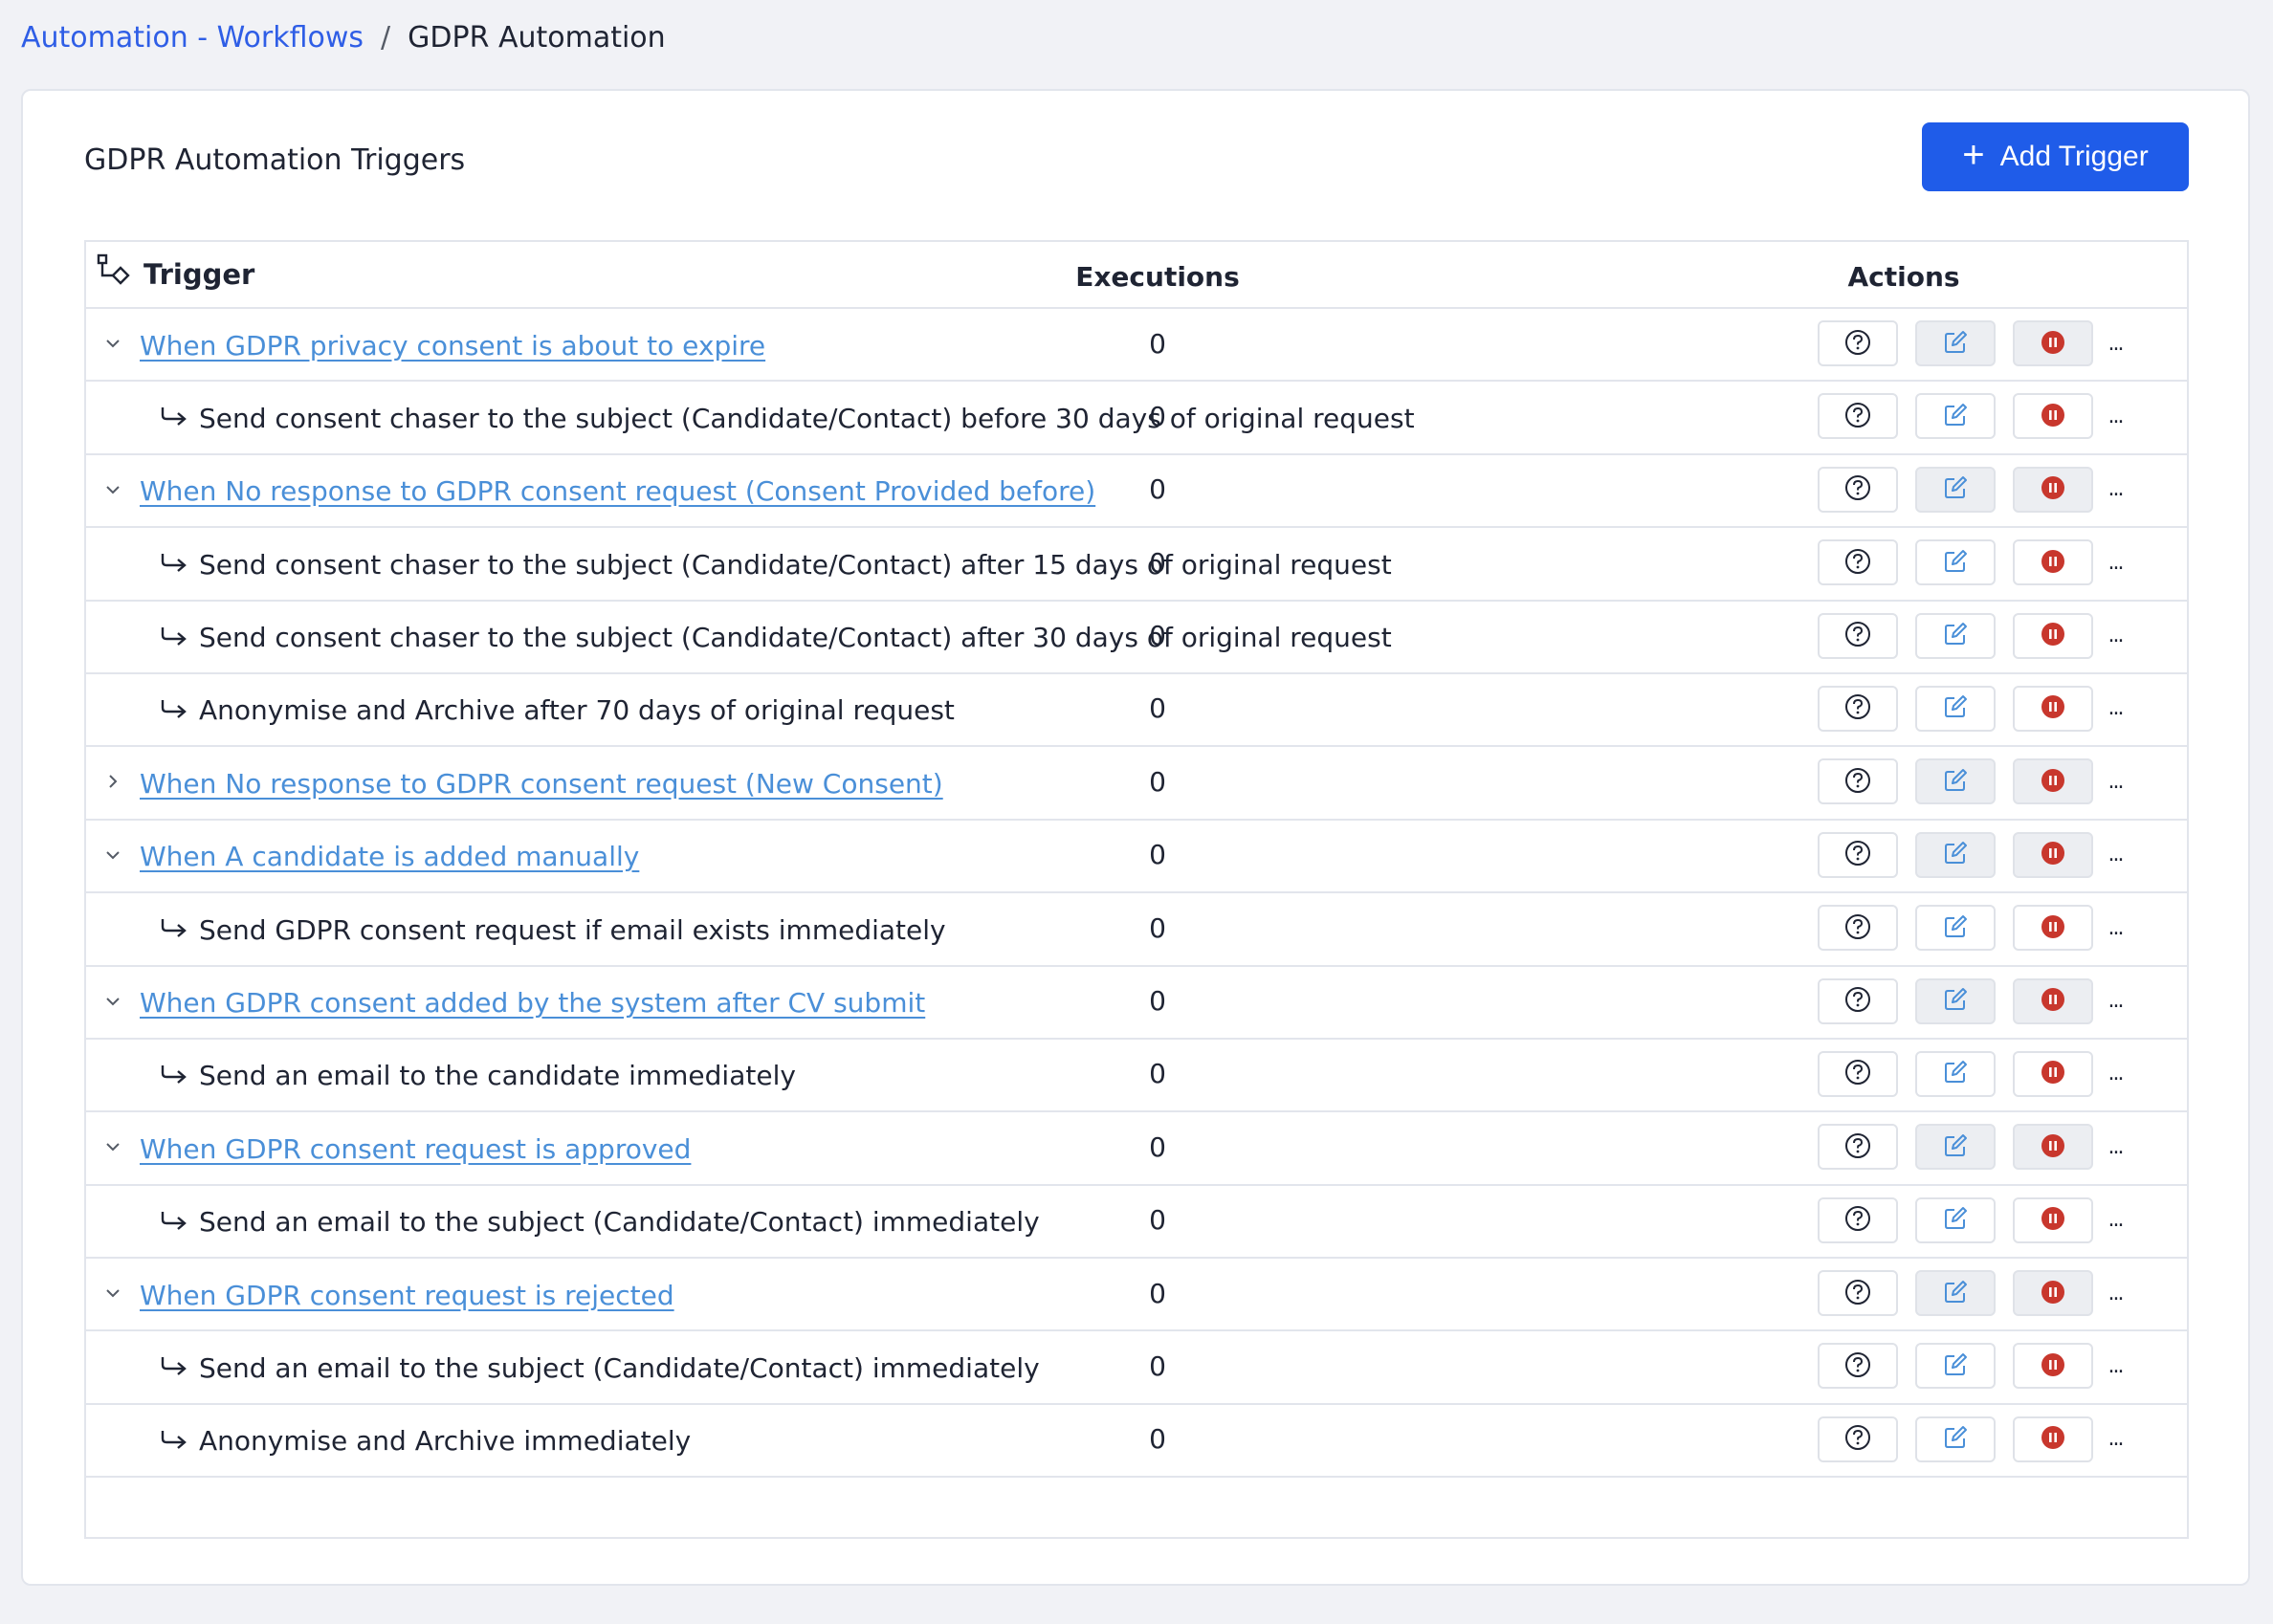 This screenshot has width=2273, height=1624. Describe the element at coordinates (174, 563) in the screenshot. I see `arrow-return-icon` at that location.